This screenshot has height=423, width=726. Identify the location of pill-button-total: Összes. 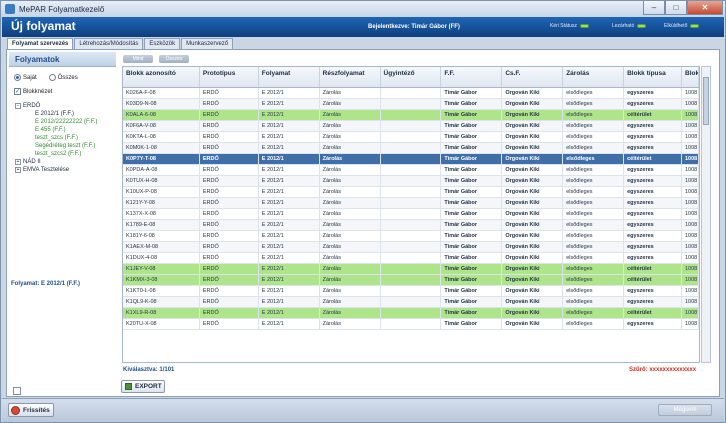
(174, 59).